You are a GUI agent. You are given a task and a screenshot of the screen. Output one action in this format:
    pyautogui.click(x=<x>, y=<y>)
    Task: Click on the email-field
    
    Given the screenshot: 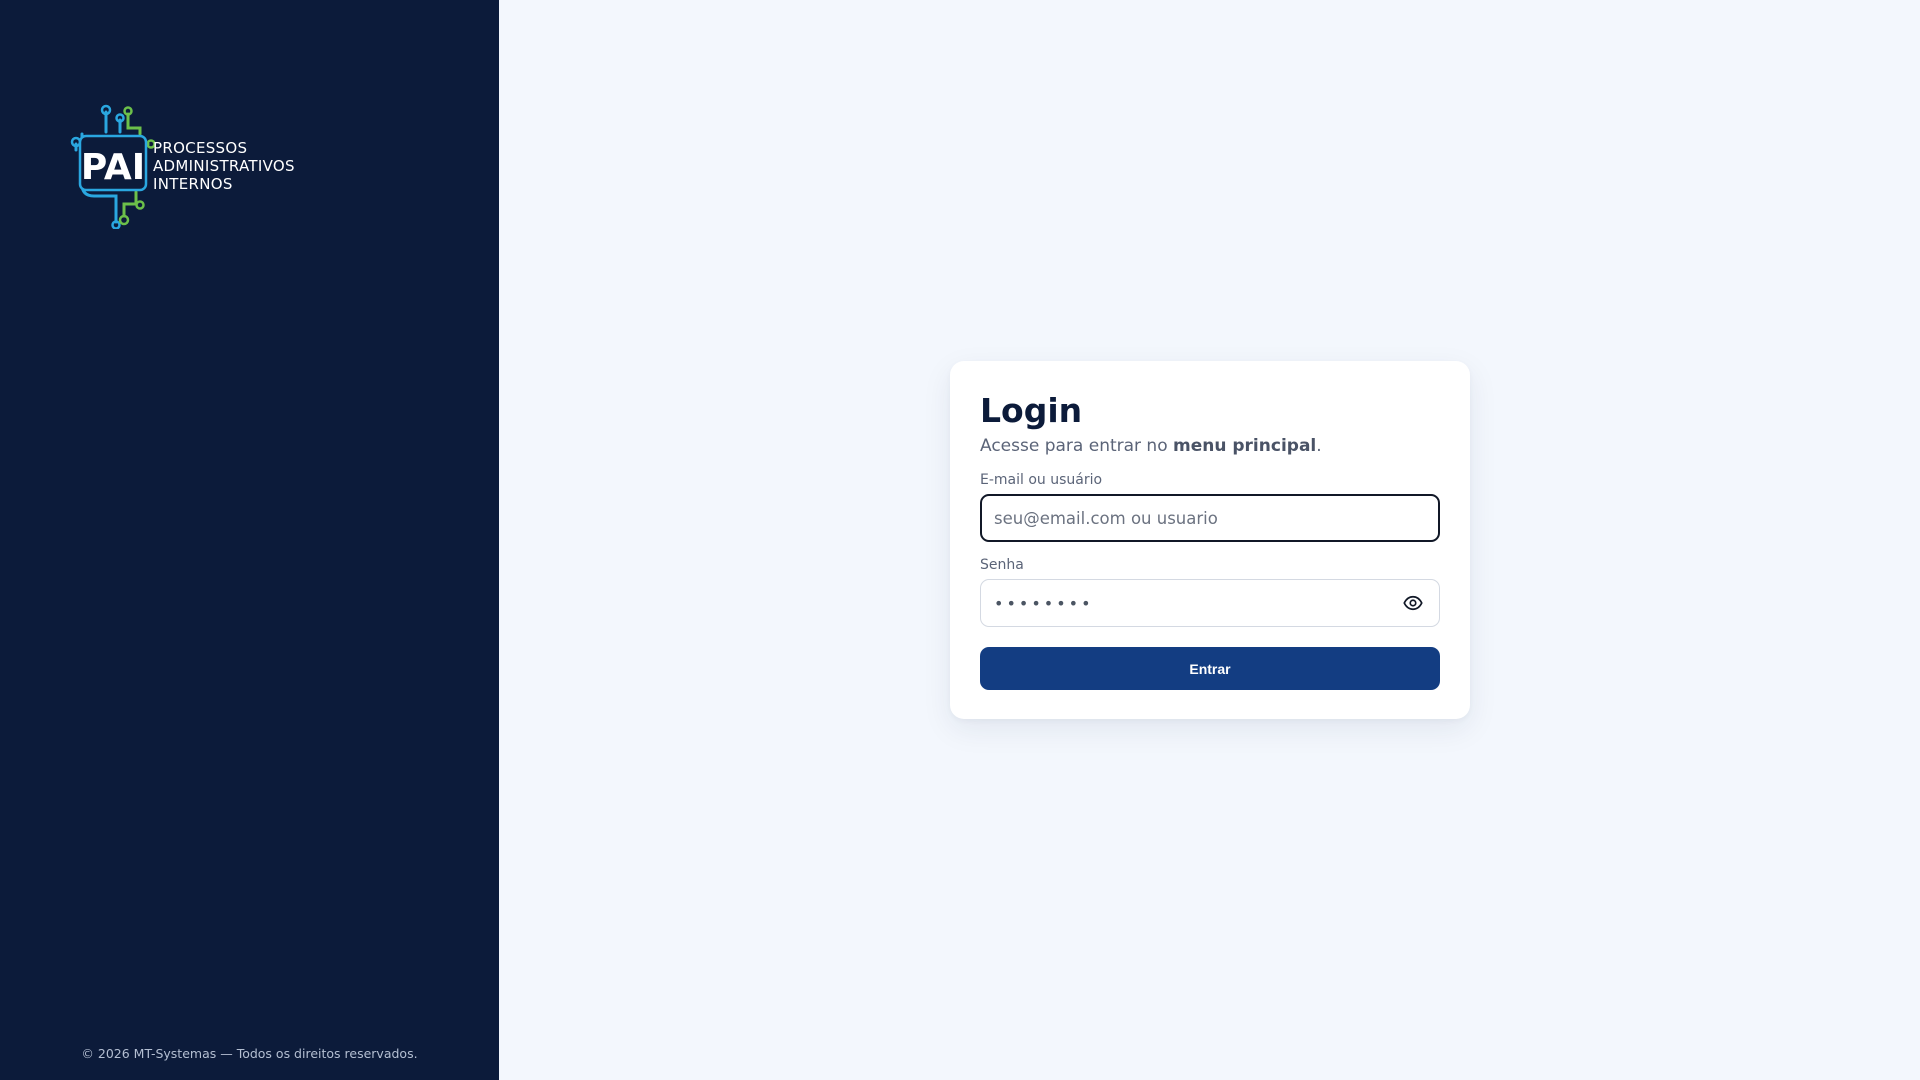 What is the action you would take?
    pyautogui.click(x=1210, y=518)
    